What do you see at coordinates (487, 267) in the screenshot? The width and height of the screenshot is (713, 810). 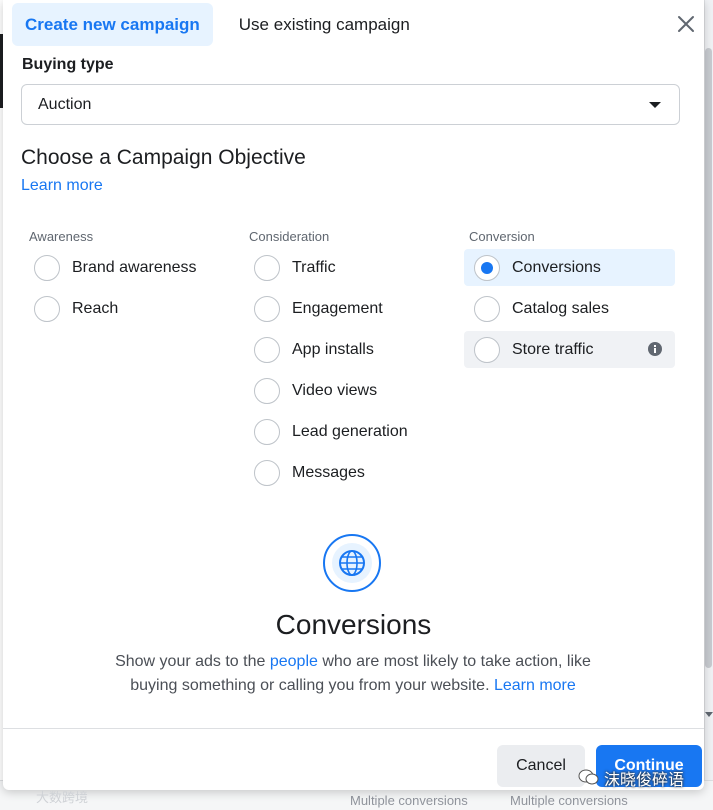 I see `radio-button-selected` at bounding box center [487, 267].